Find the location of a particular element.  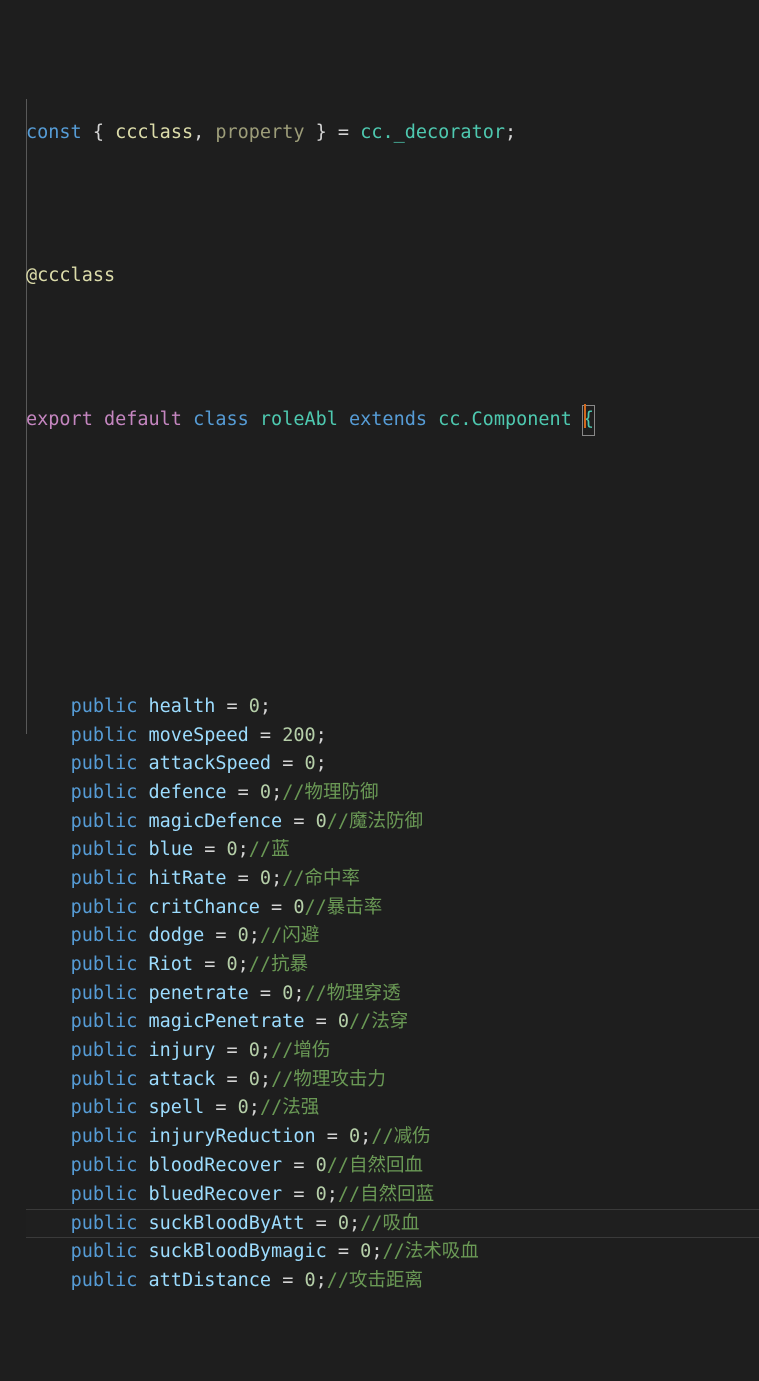

property-value-suckBloodBymagic: 0 is located at coordinates (365, 1251).